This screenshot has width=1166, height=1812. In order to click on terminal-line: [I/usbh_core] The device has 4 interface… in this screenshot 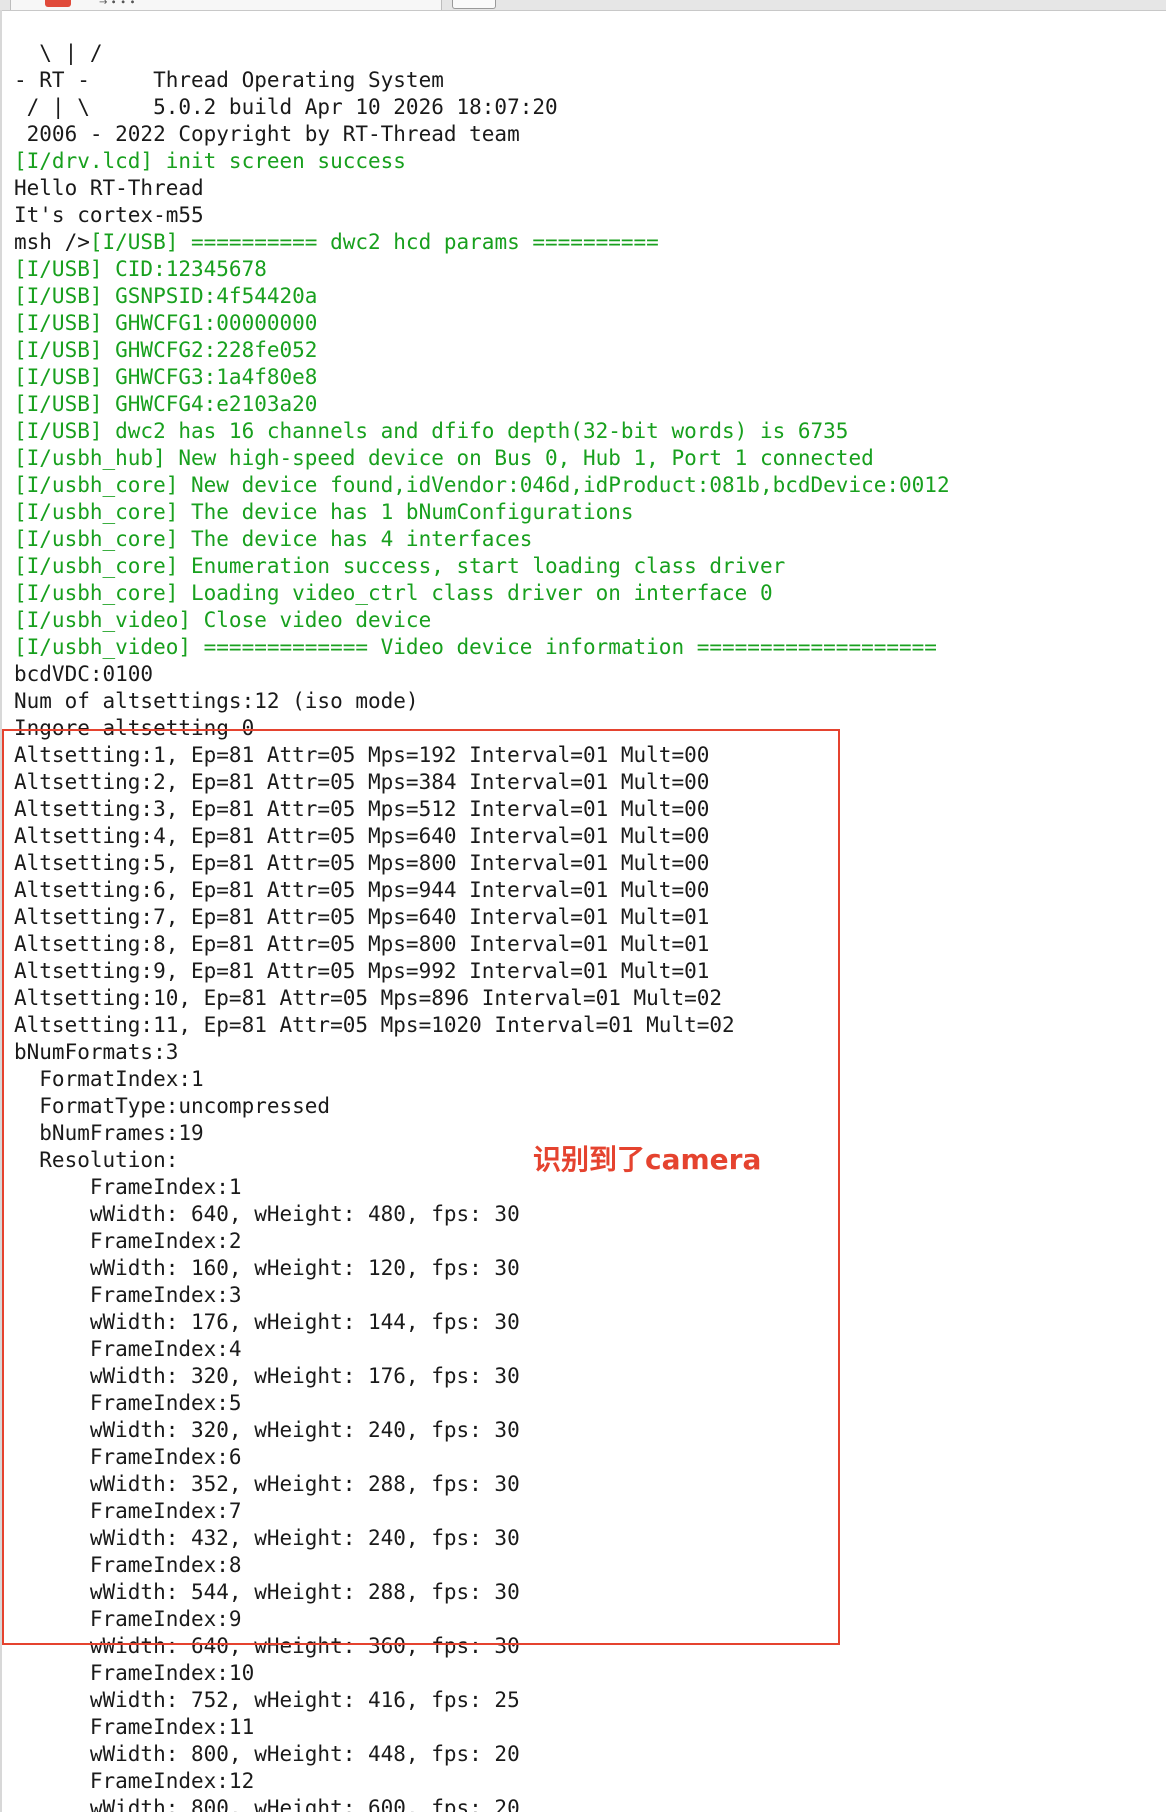, I will do `click(273, 539)`.